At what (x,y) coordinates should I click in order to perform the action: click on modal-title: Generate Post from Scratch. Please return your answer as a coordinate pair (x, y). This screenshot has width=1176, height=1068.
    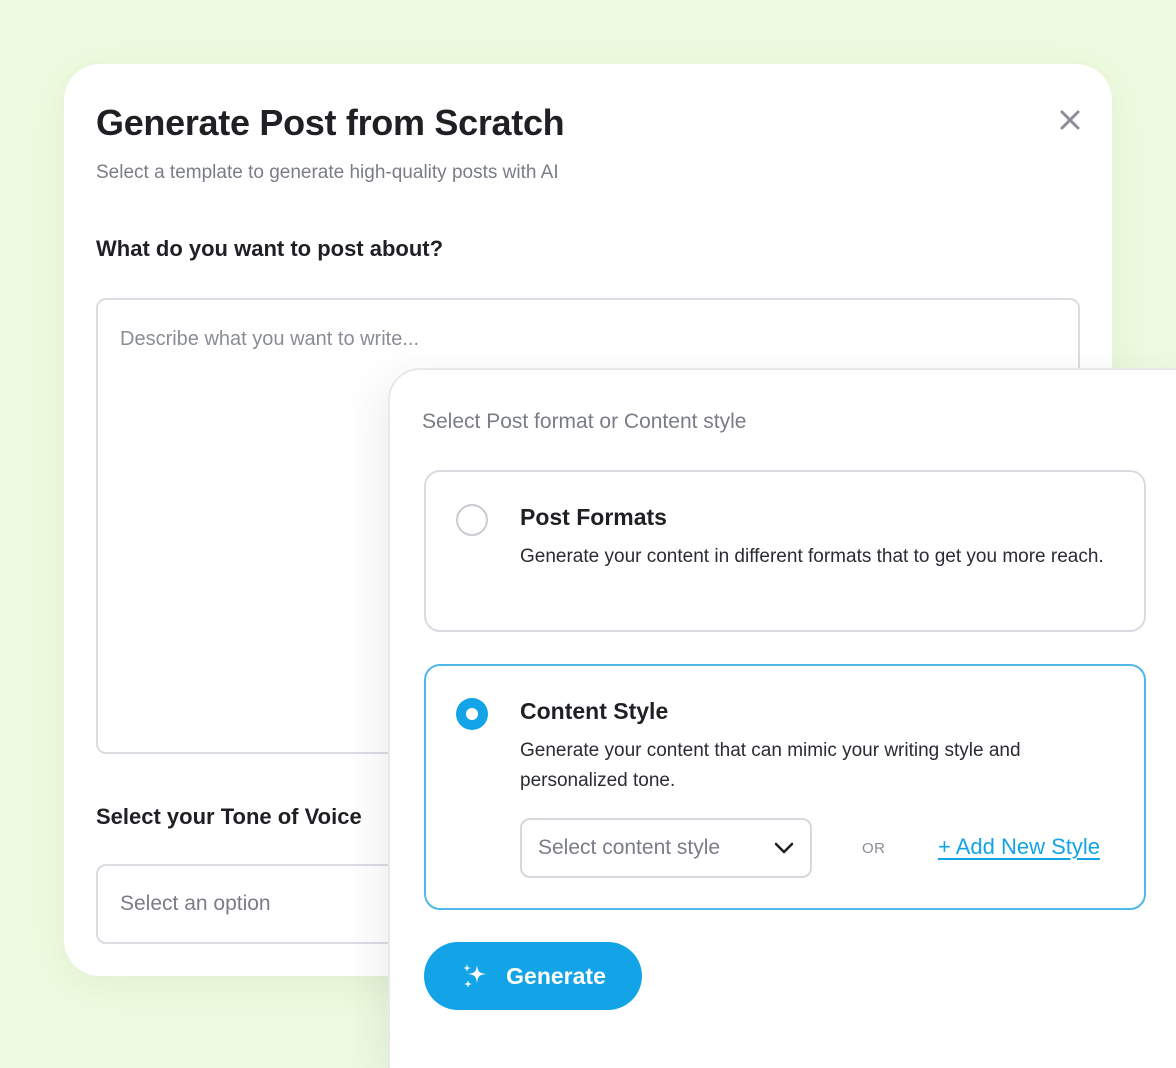
    Looking at the image, I should click on (330, 122).